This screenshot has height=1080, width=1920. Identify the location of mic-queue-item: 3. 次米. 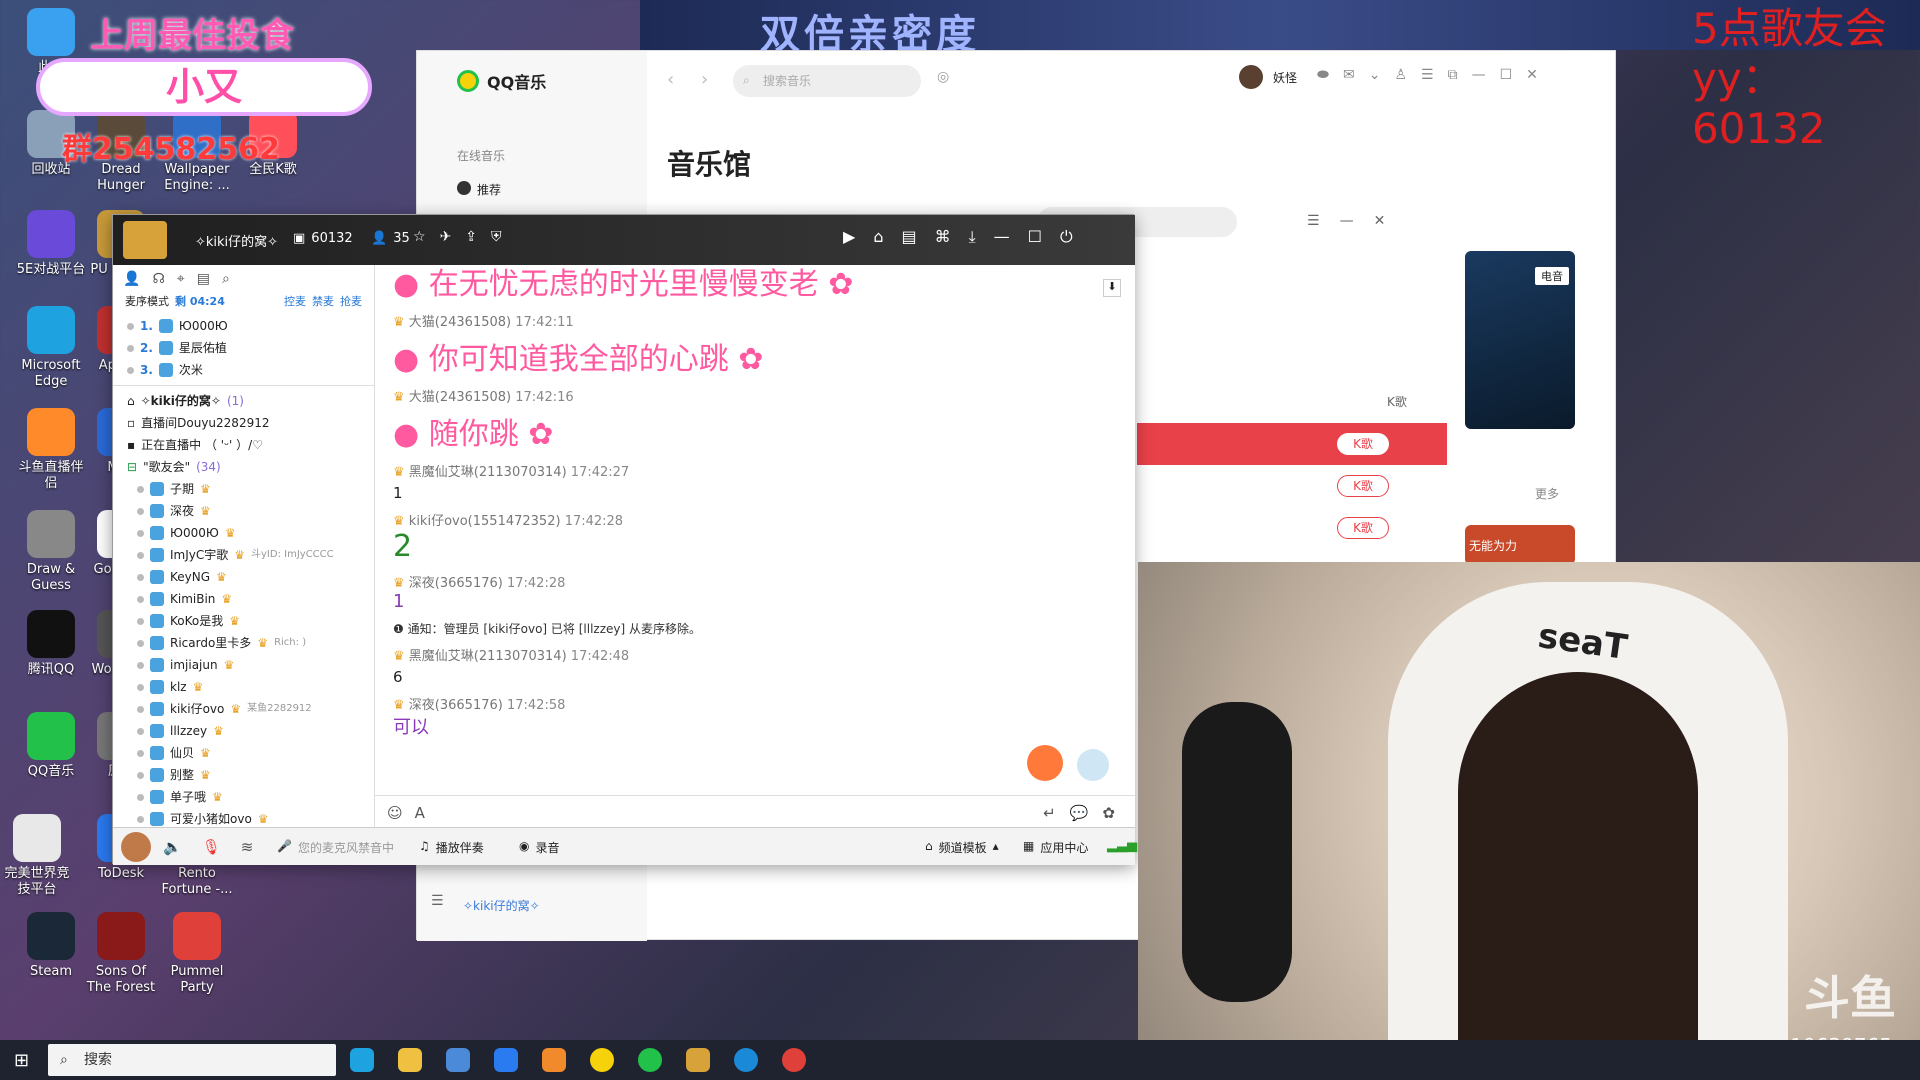
(243, 370).